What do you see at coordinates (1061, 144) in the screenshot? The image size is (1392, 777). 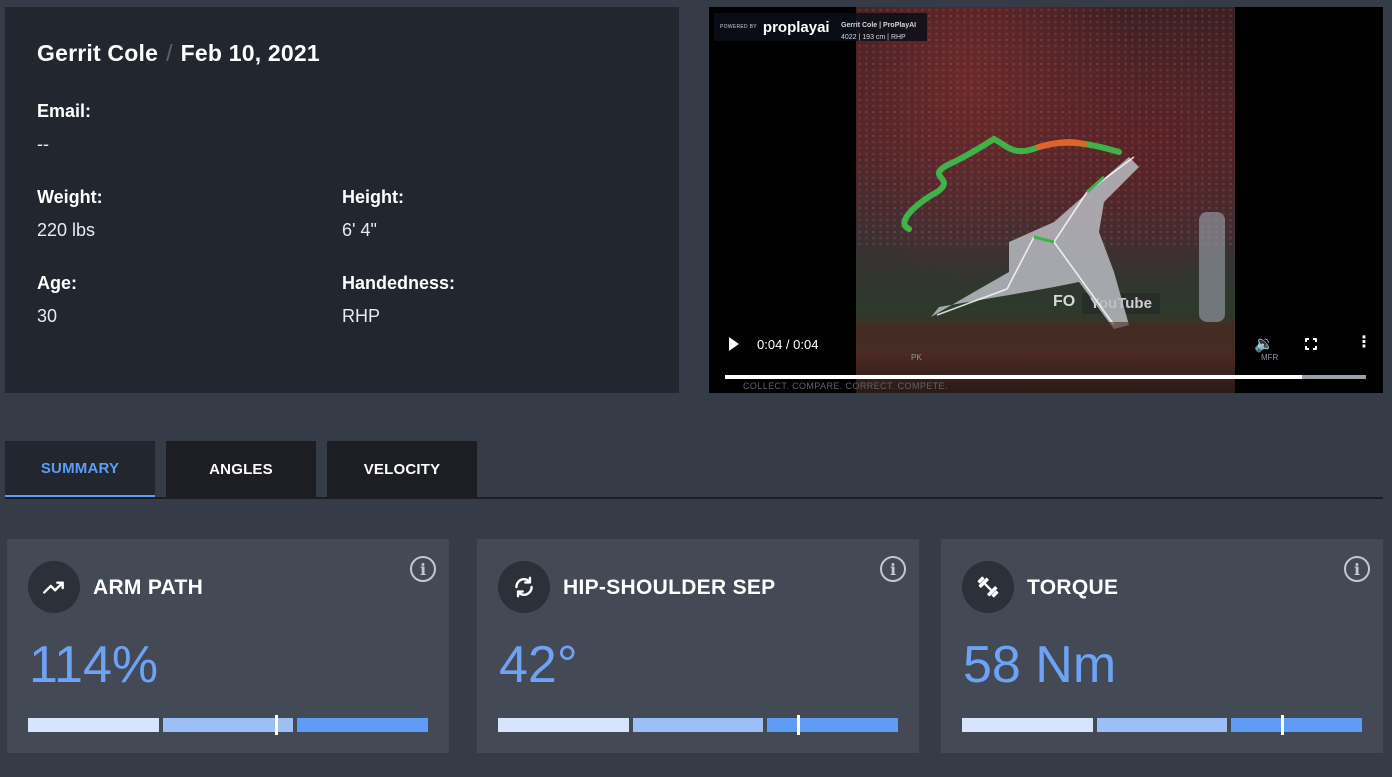 I see `arm-path-peak-segment` at bounding box center [1061, 144].